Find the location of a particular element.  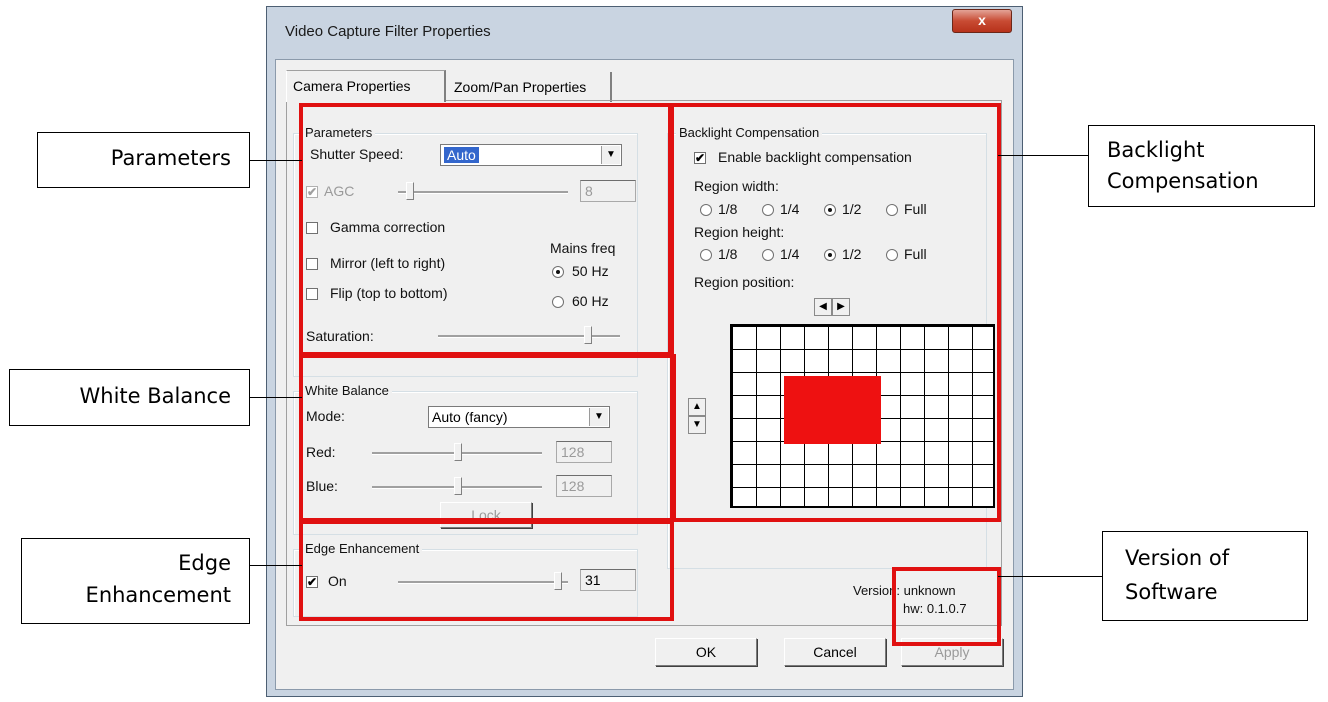

callout-version-text-2: Software is located at coordinates (1171, 592).